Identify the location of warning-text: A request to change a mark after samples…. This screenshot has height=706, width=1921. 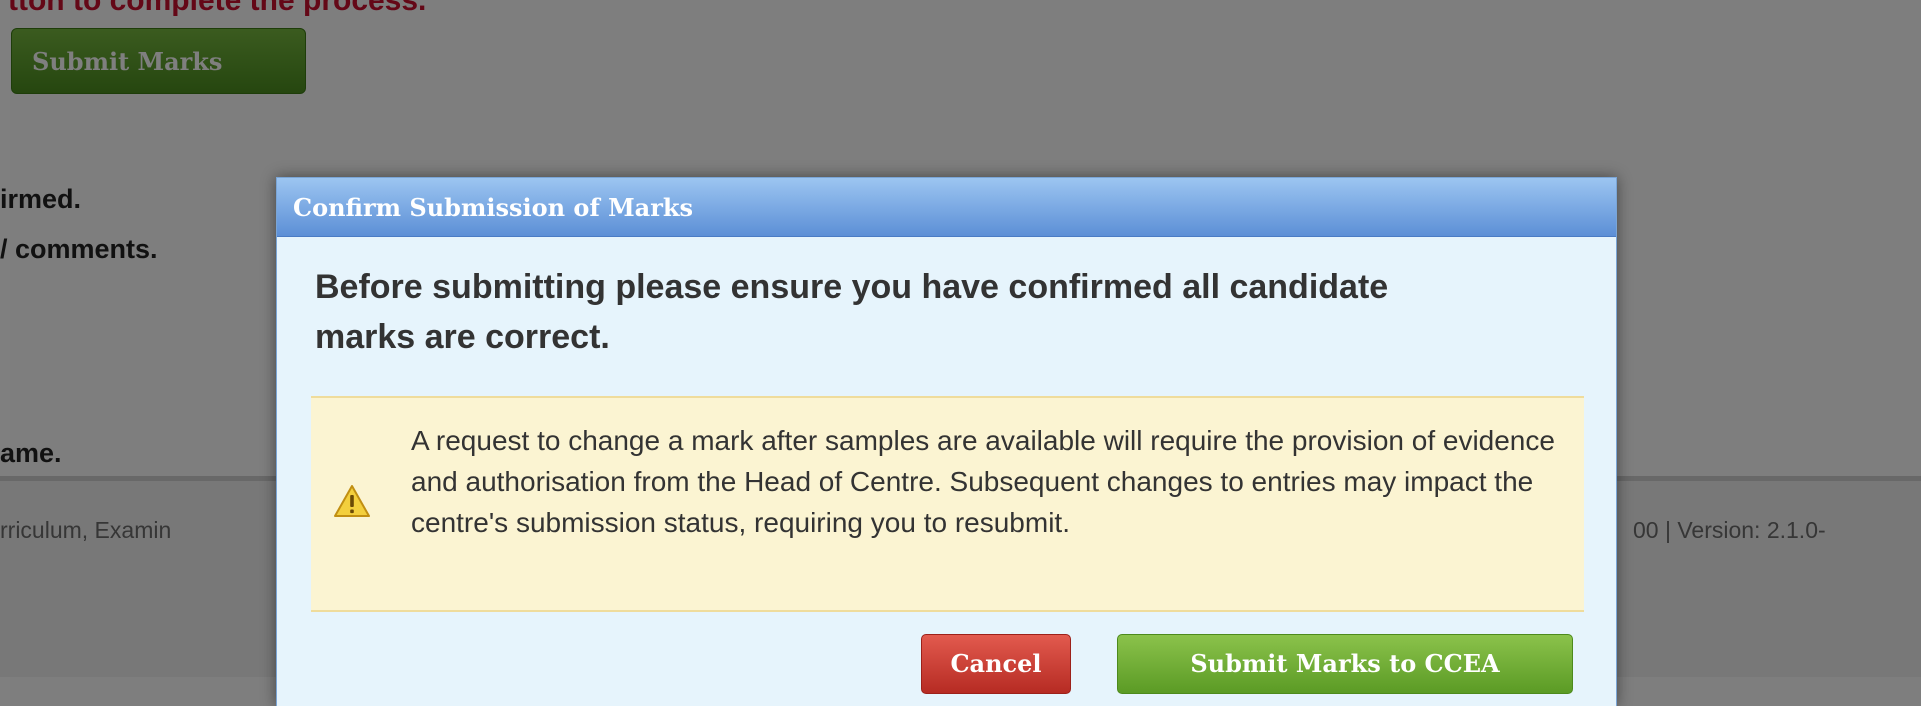
(983, 481).